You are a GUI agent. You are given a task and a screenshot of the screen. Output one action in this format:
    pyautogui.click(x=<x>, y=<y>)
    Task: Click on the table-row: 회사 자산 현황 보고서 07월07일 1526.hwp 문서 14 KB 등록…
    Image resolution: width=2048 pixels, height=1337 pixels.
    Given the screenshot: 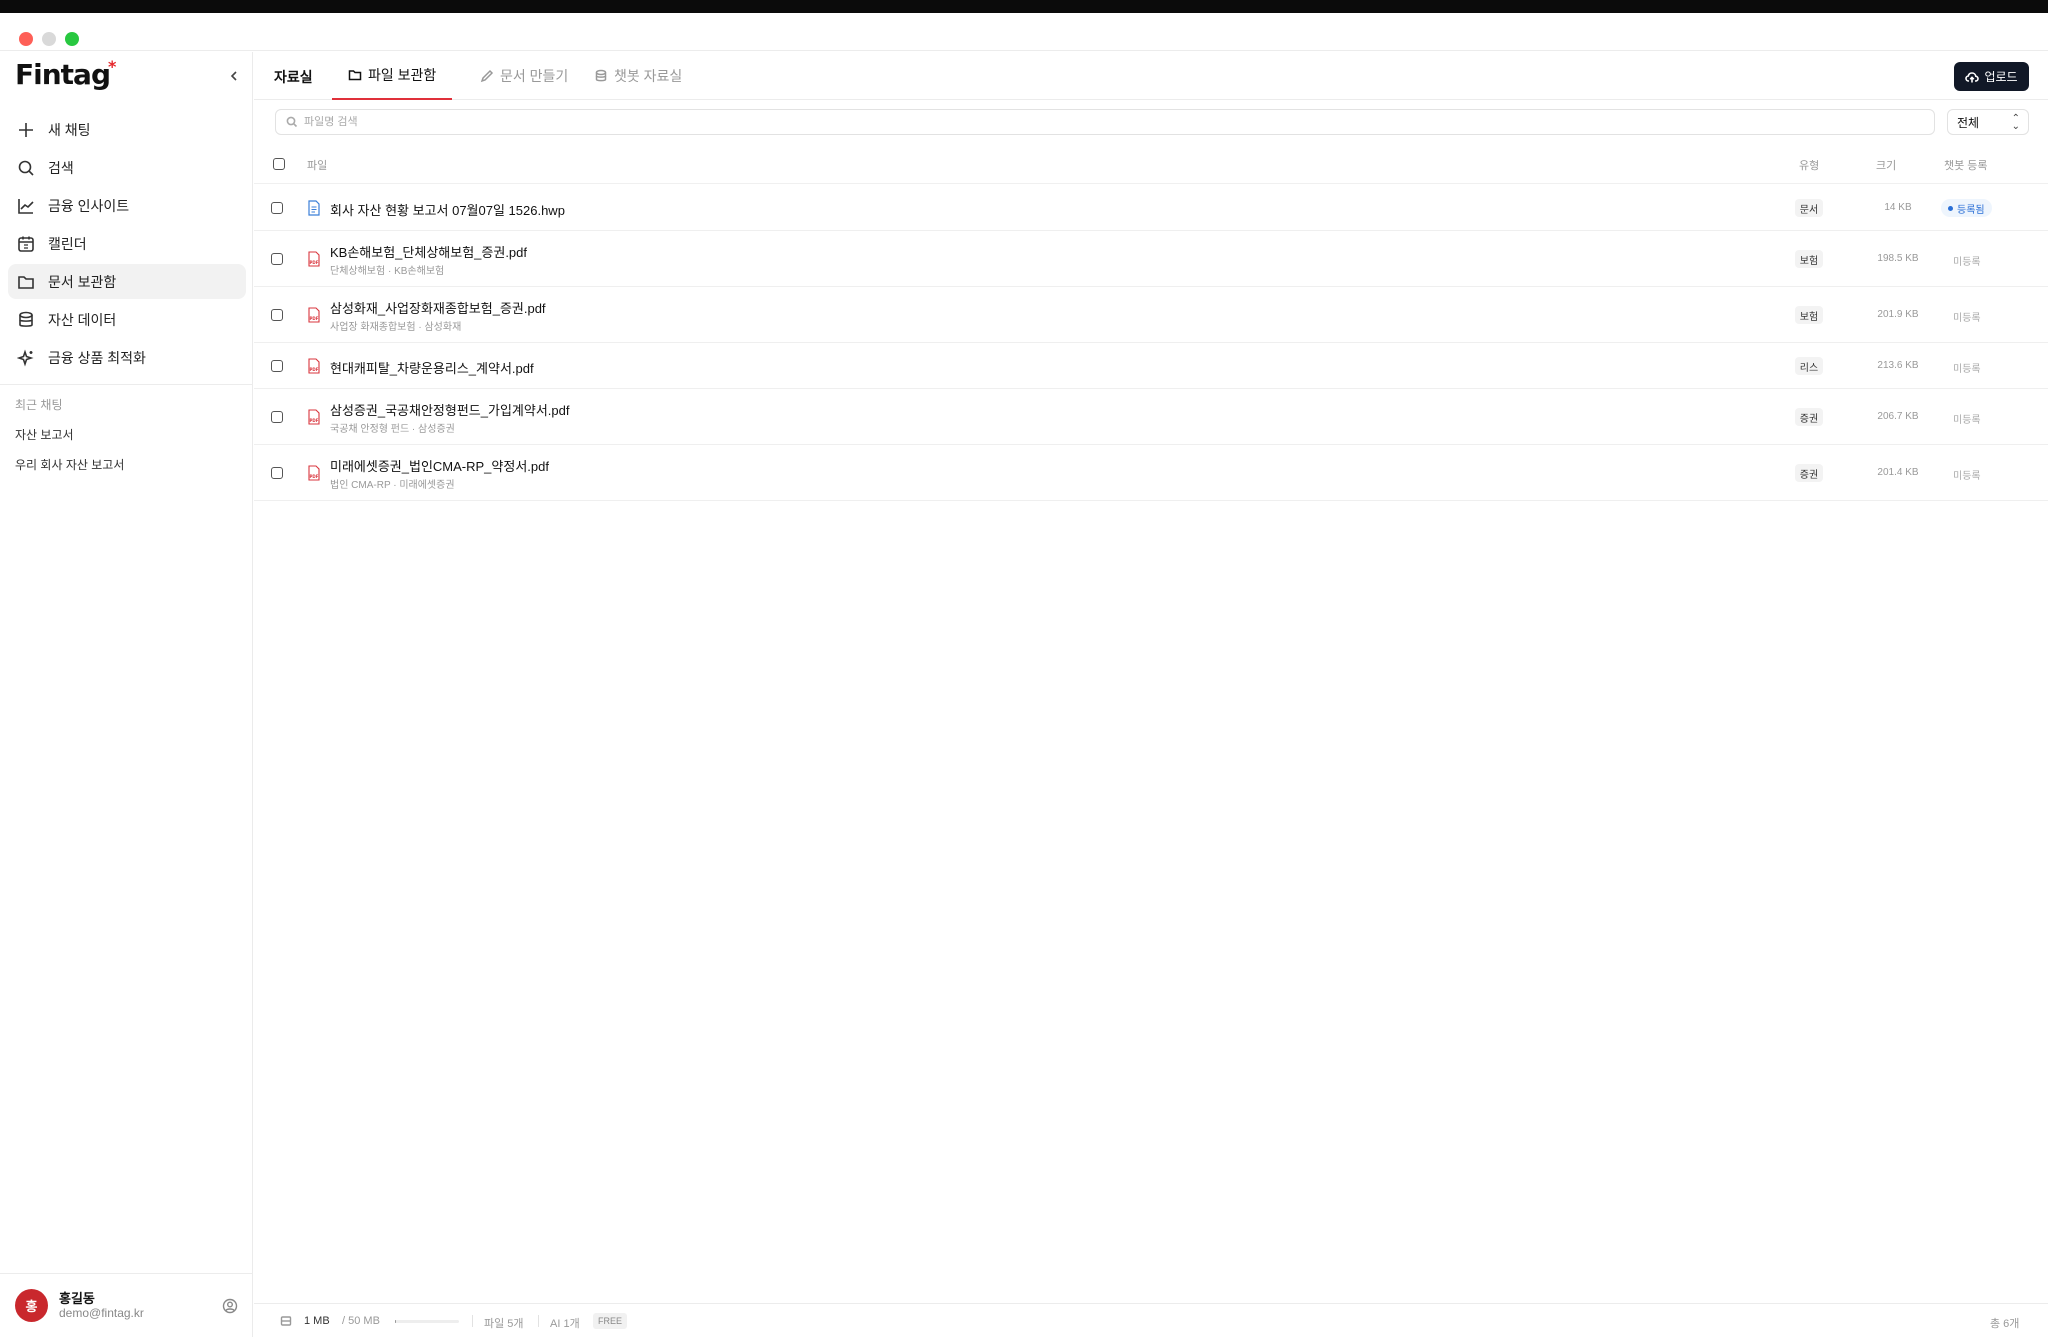 What is the action you would take?
    pyautogui.click(x=1151, y=208)
    